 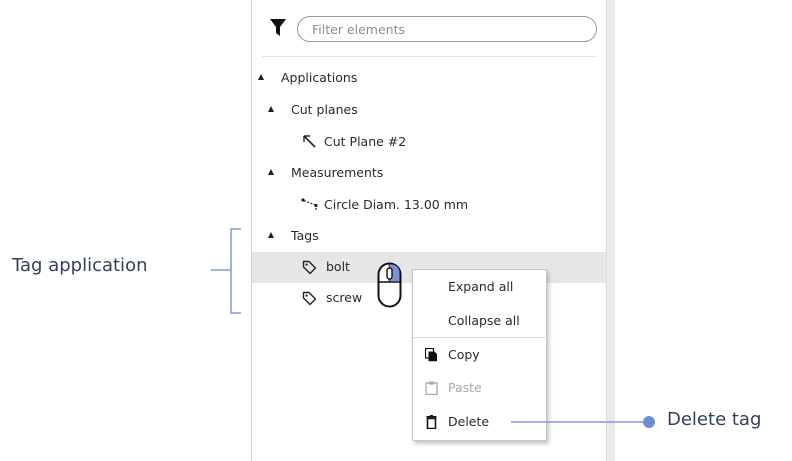 What do you see at coordinates (714, 419) in the screenshot?
I see `annotation-delete-tag: Delete tag` at bounding box center [714, 419].